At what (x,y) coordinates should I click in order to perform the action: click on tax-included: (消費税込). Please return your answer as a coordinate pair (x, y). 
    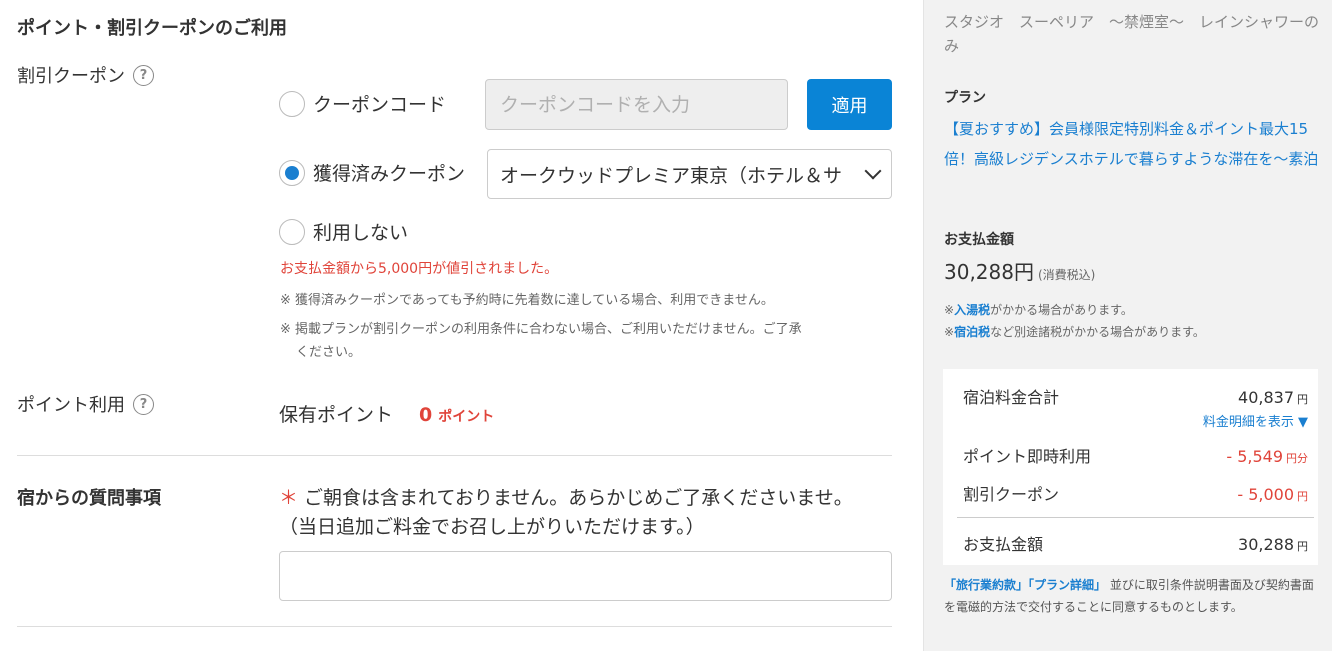
    Looking at the image, I should click on (1066, 275).